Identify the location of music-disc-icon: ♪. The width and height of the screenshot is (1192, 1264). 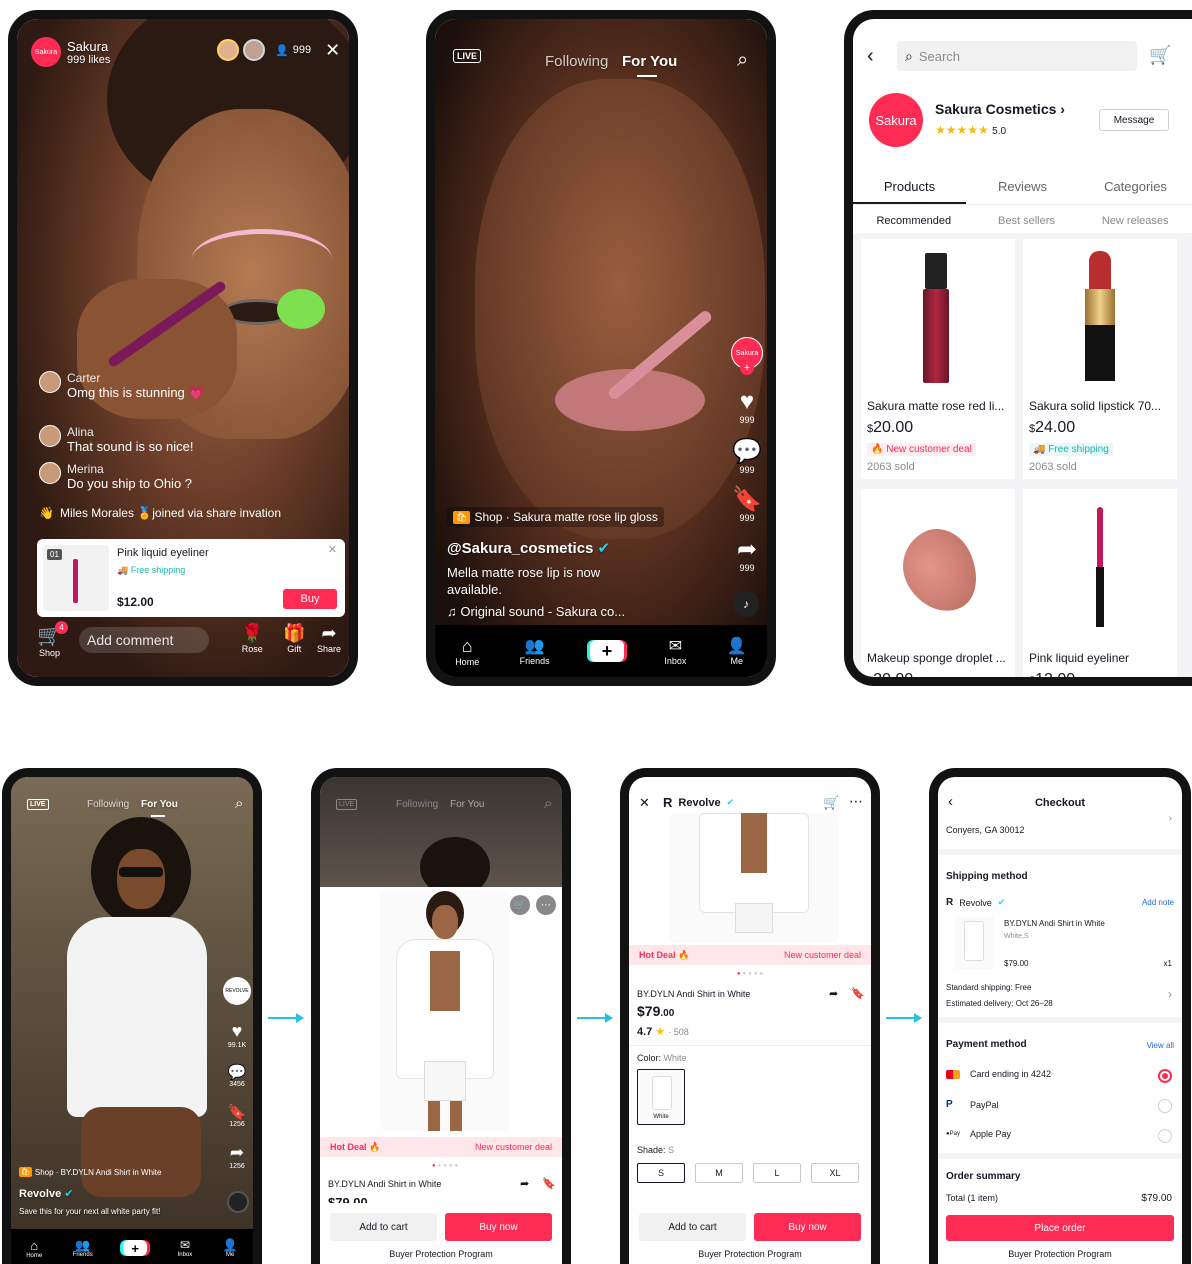
(746, 604).